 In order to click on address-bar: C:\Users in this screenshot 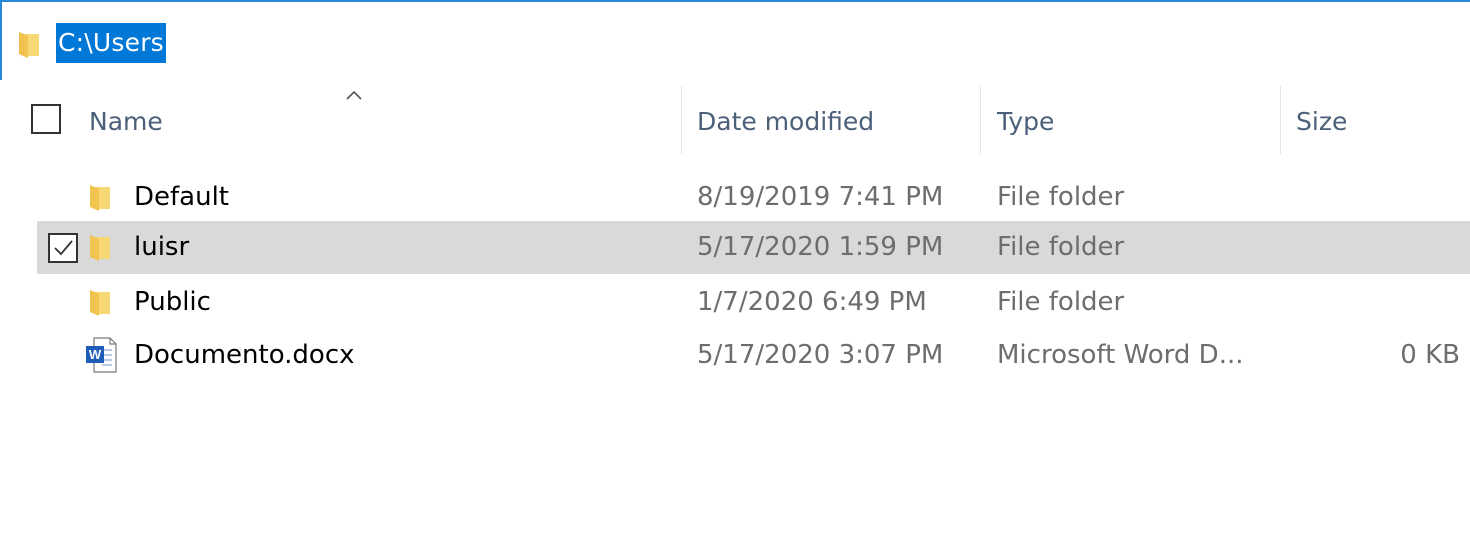, I will do `click(735, 40)`.